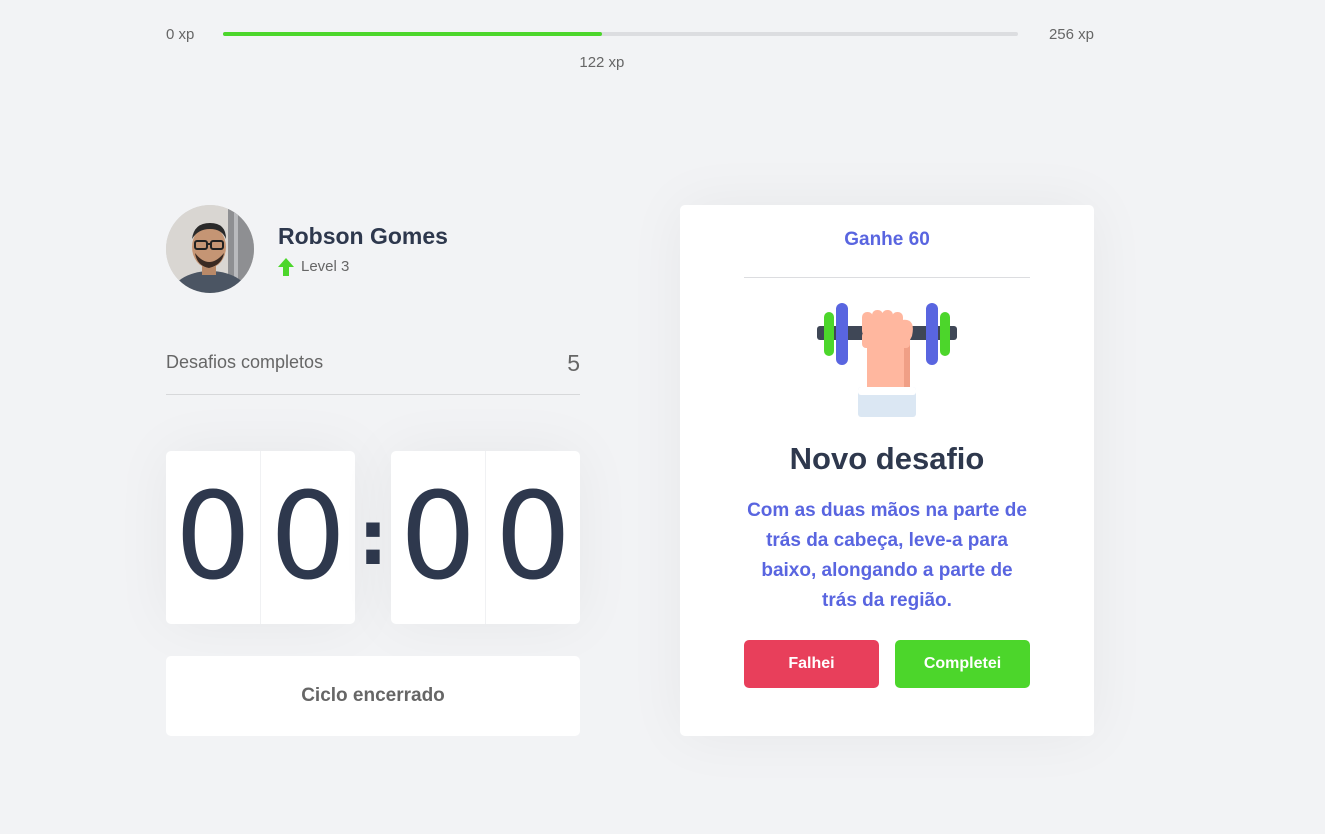  Describe the element at coordinates (887, 664) in the screenshot. I see `challenge-actions: Falhei Completei` at that location.